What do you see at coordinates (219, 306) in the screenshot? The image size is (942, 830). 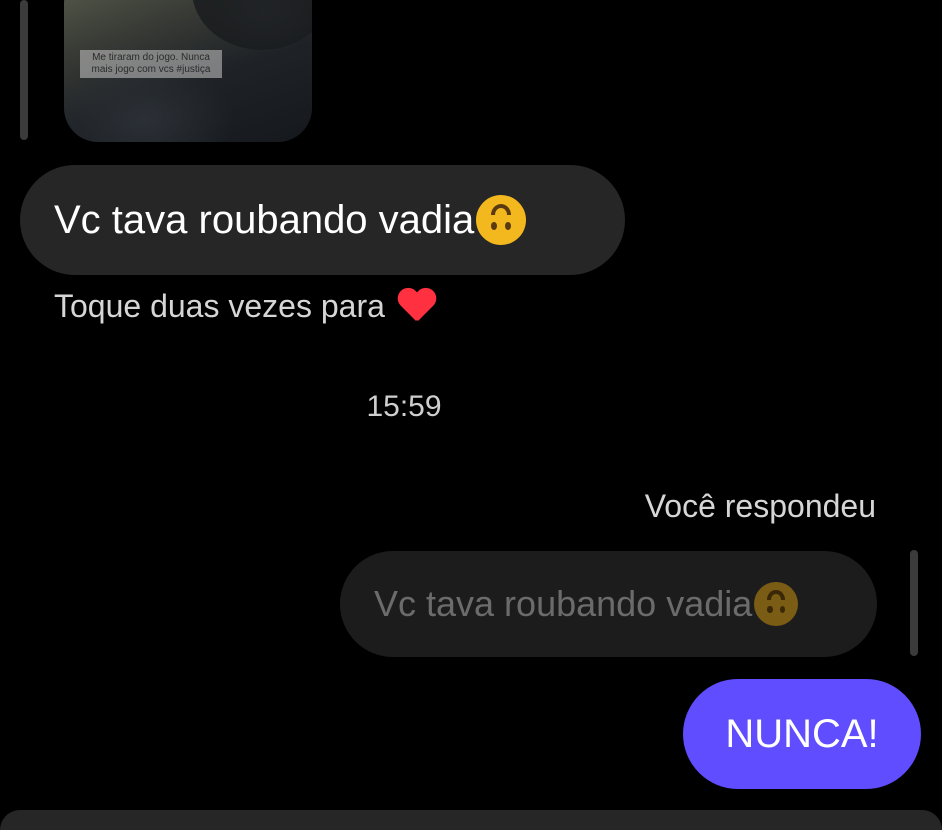 I see `double-tap-hint-text: Toque duas vezes para` at bounding box center [219, 306].